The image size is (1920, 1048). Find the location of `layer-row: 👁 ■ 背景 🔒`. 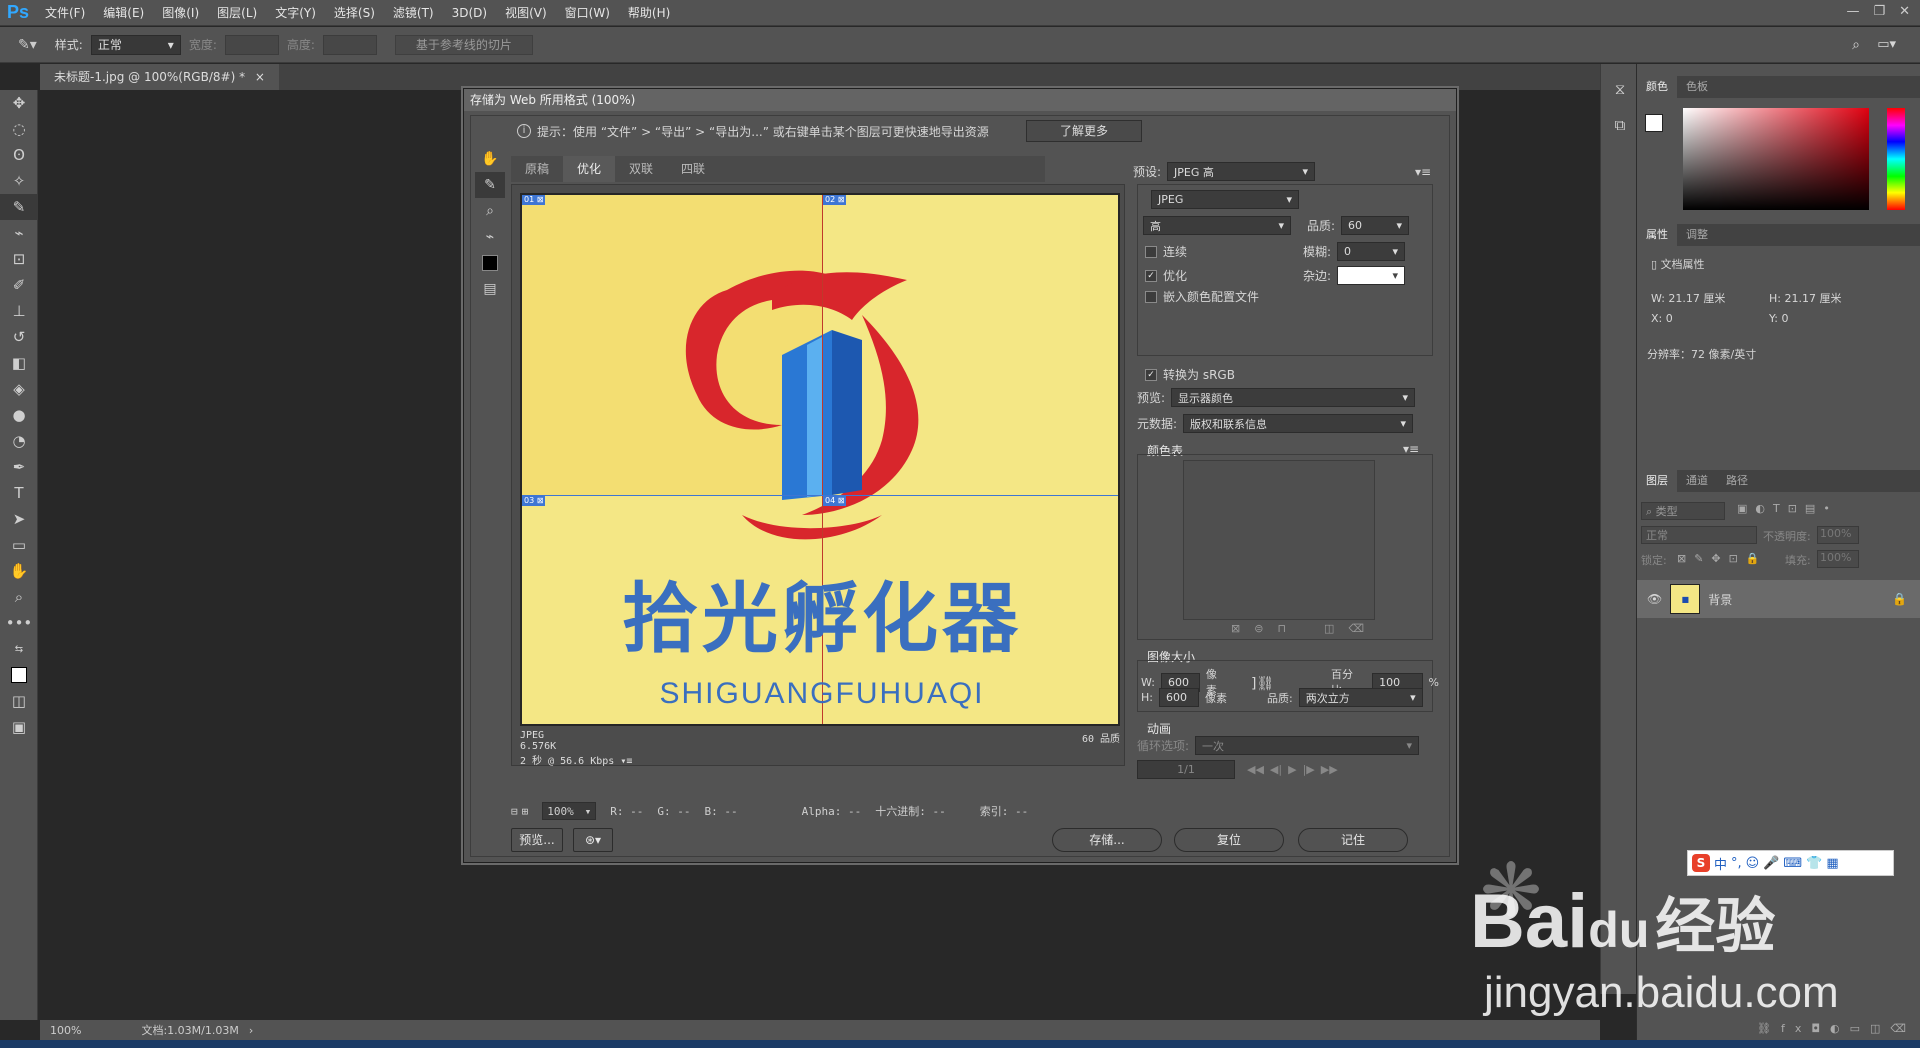

layer-row: 👁 ■ 背景 🔒 is located at coordinates (1778, 599).